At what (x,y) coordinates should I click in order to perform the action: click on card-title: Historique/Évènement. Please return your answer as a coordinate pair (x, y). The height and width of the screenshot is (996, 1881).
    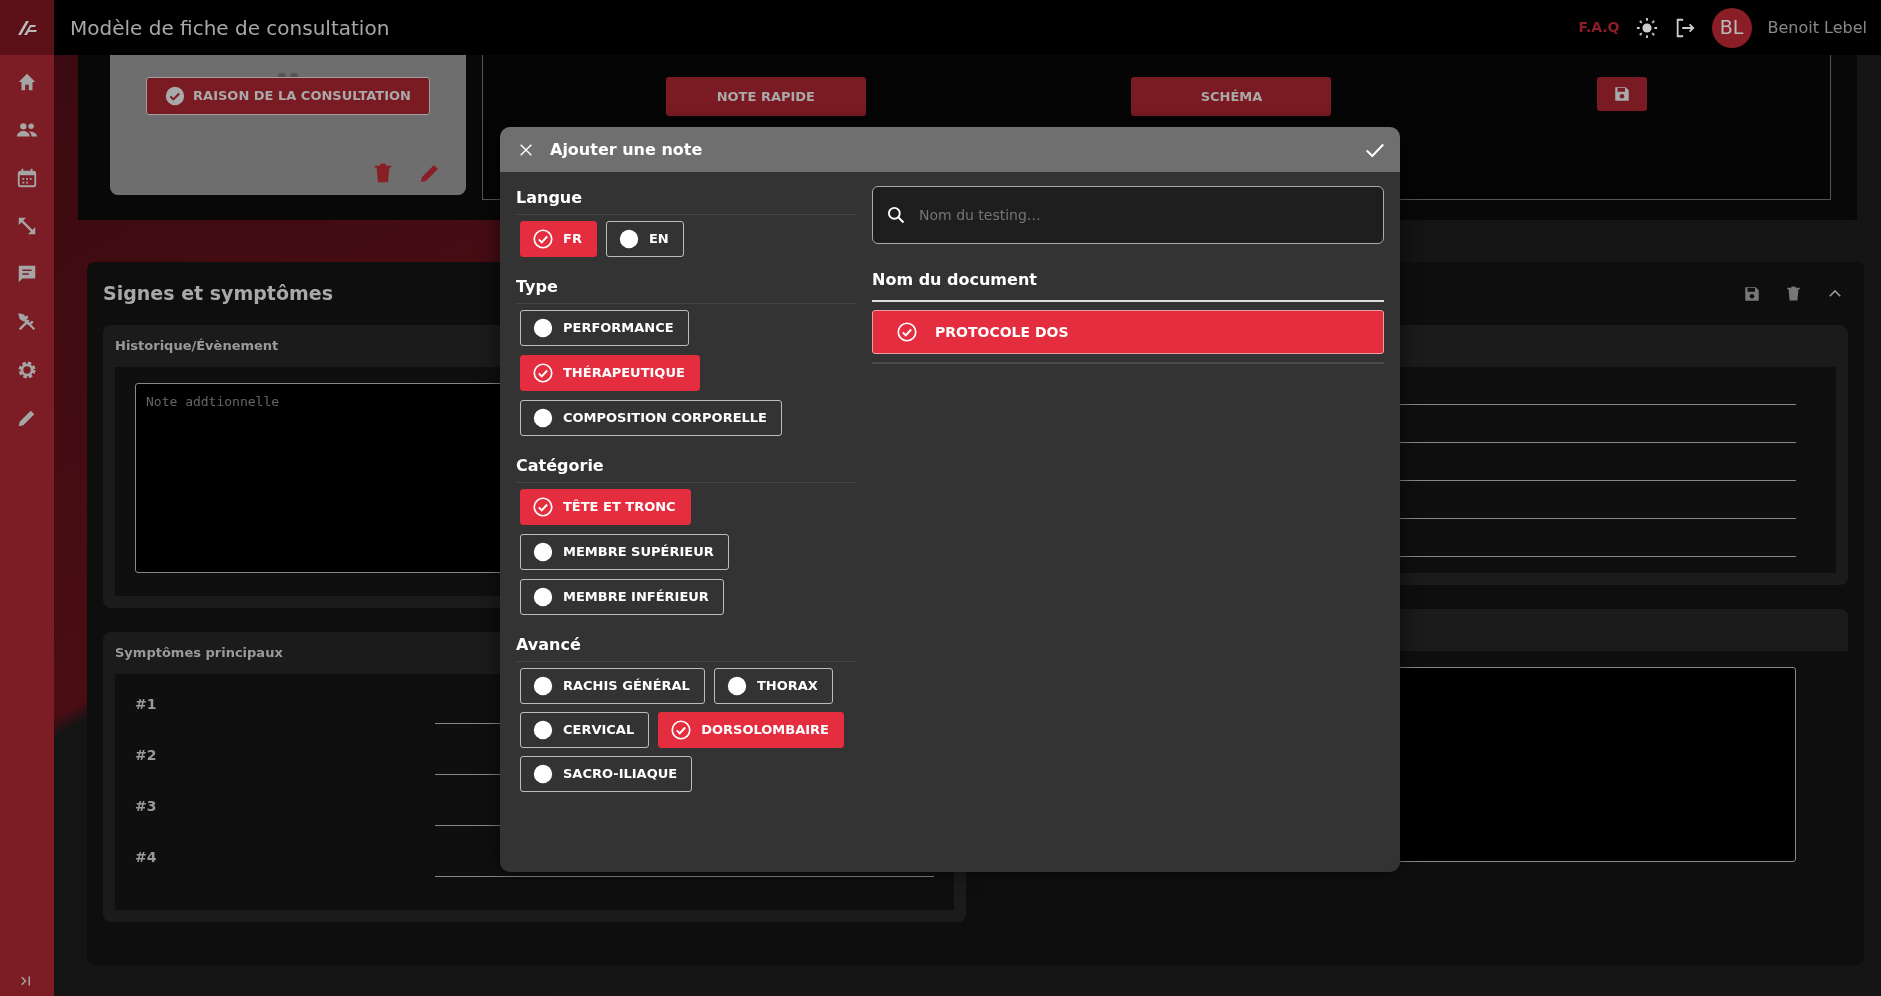
    Looking at the image, I should click on (197, 346).